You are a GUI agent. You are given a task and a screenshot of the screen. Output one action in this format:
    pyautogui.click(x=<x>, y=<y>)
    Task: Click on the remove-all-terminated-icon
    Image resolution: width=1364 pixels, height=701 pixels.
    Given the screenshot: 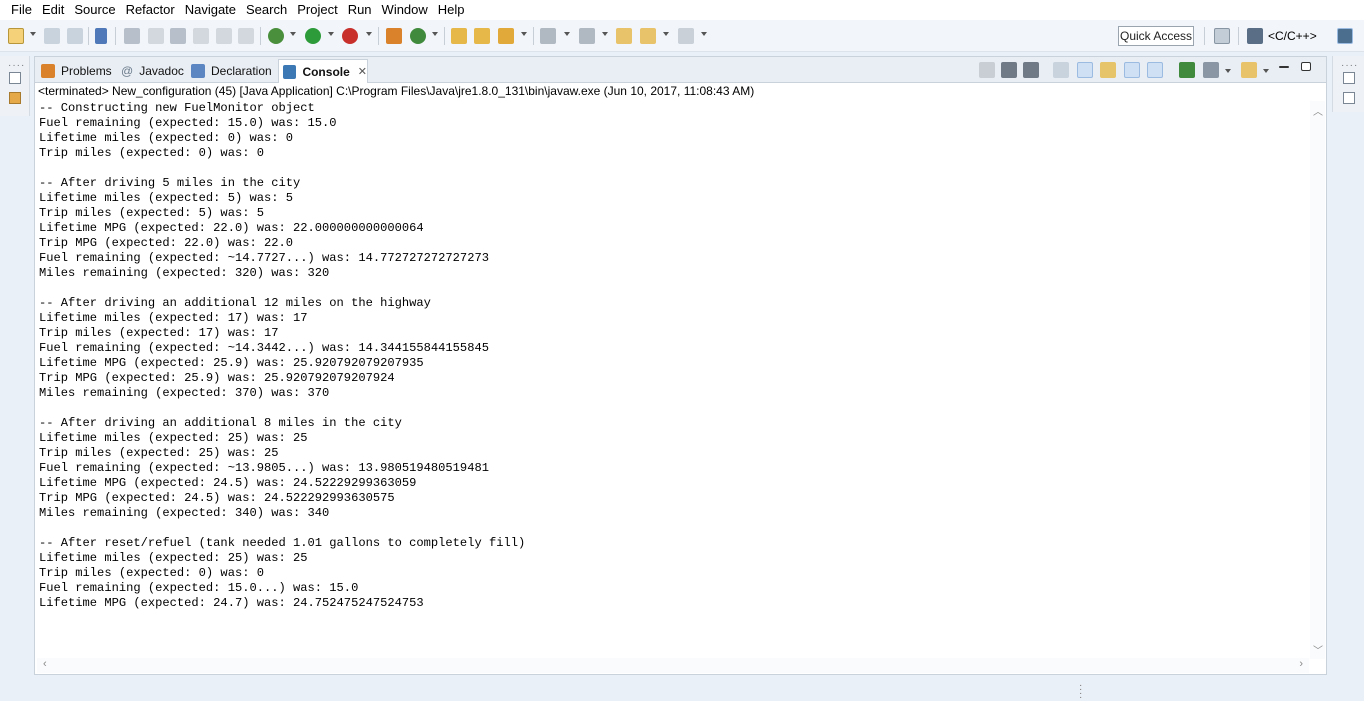 What is the action you would take?
    pyautogui.click(x=1031, y=70)
    